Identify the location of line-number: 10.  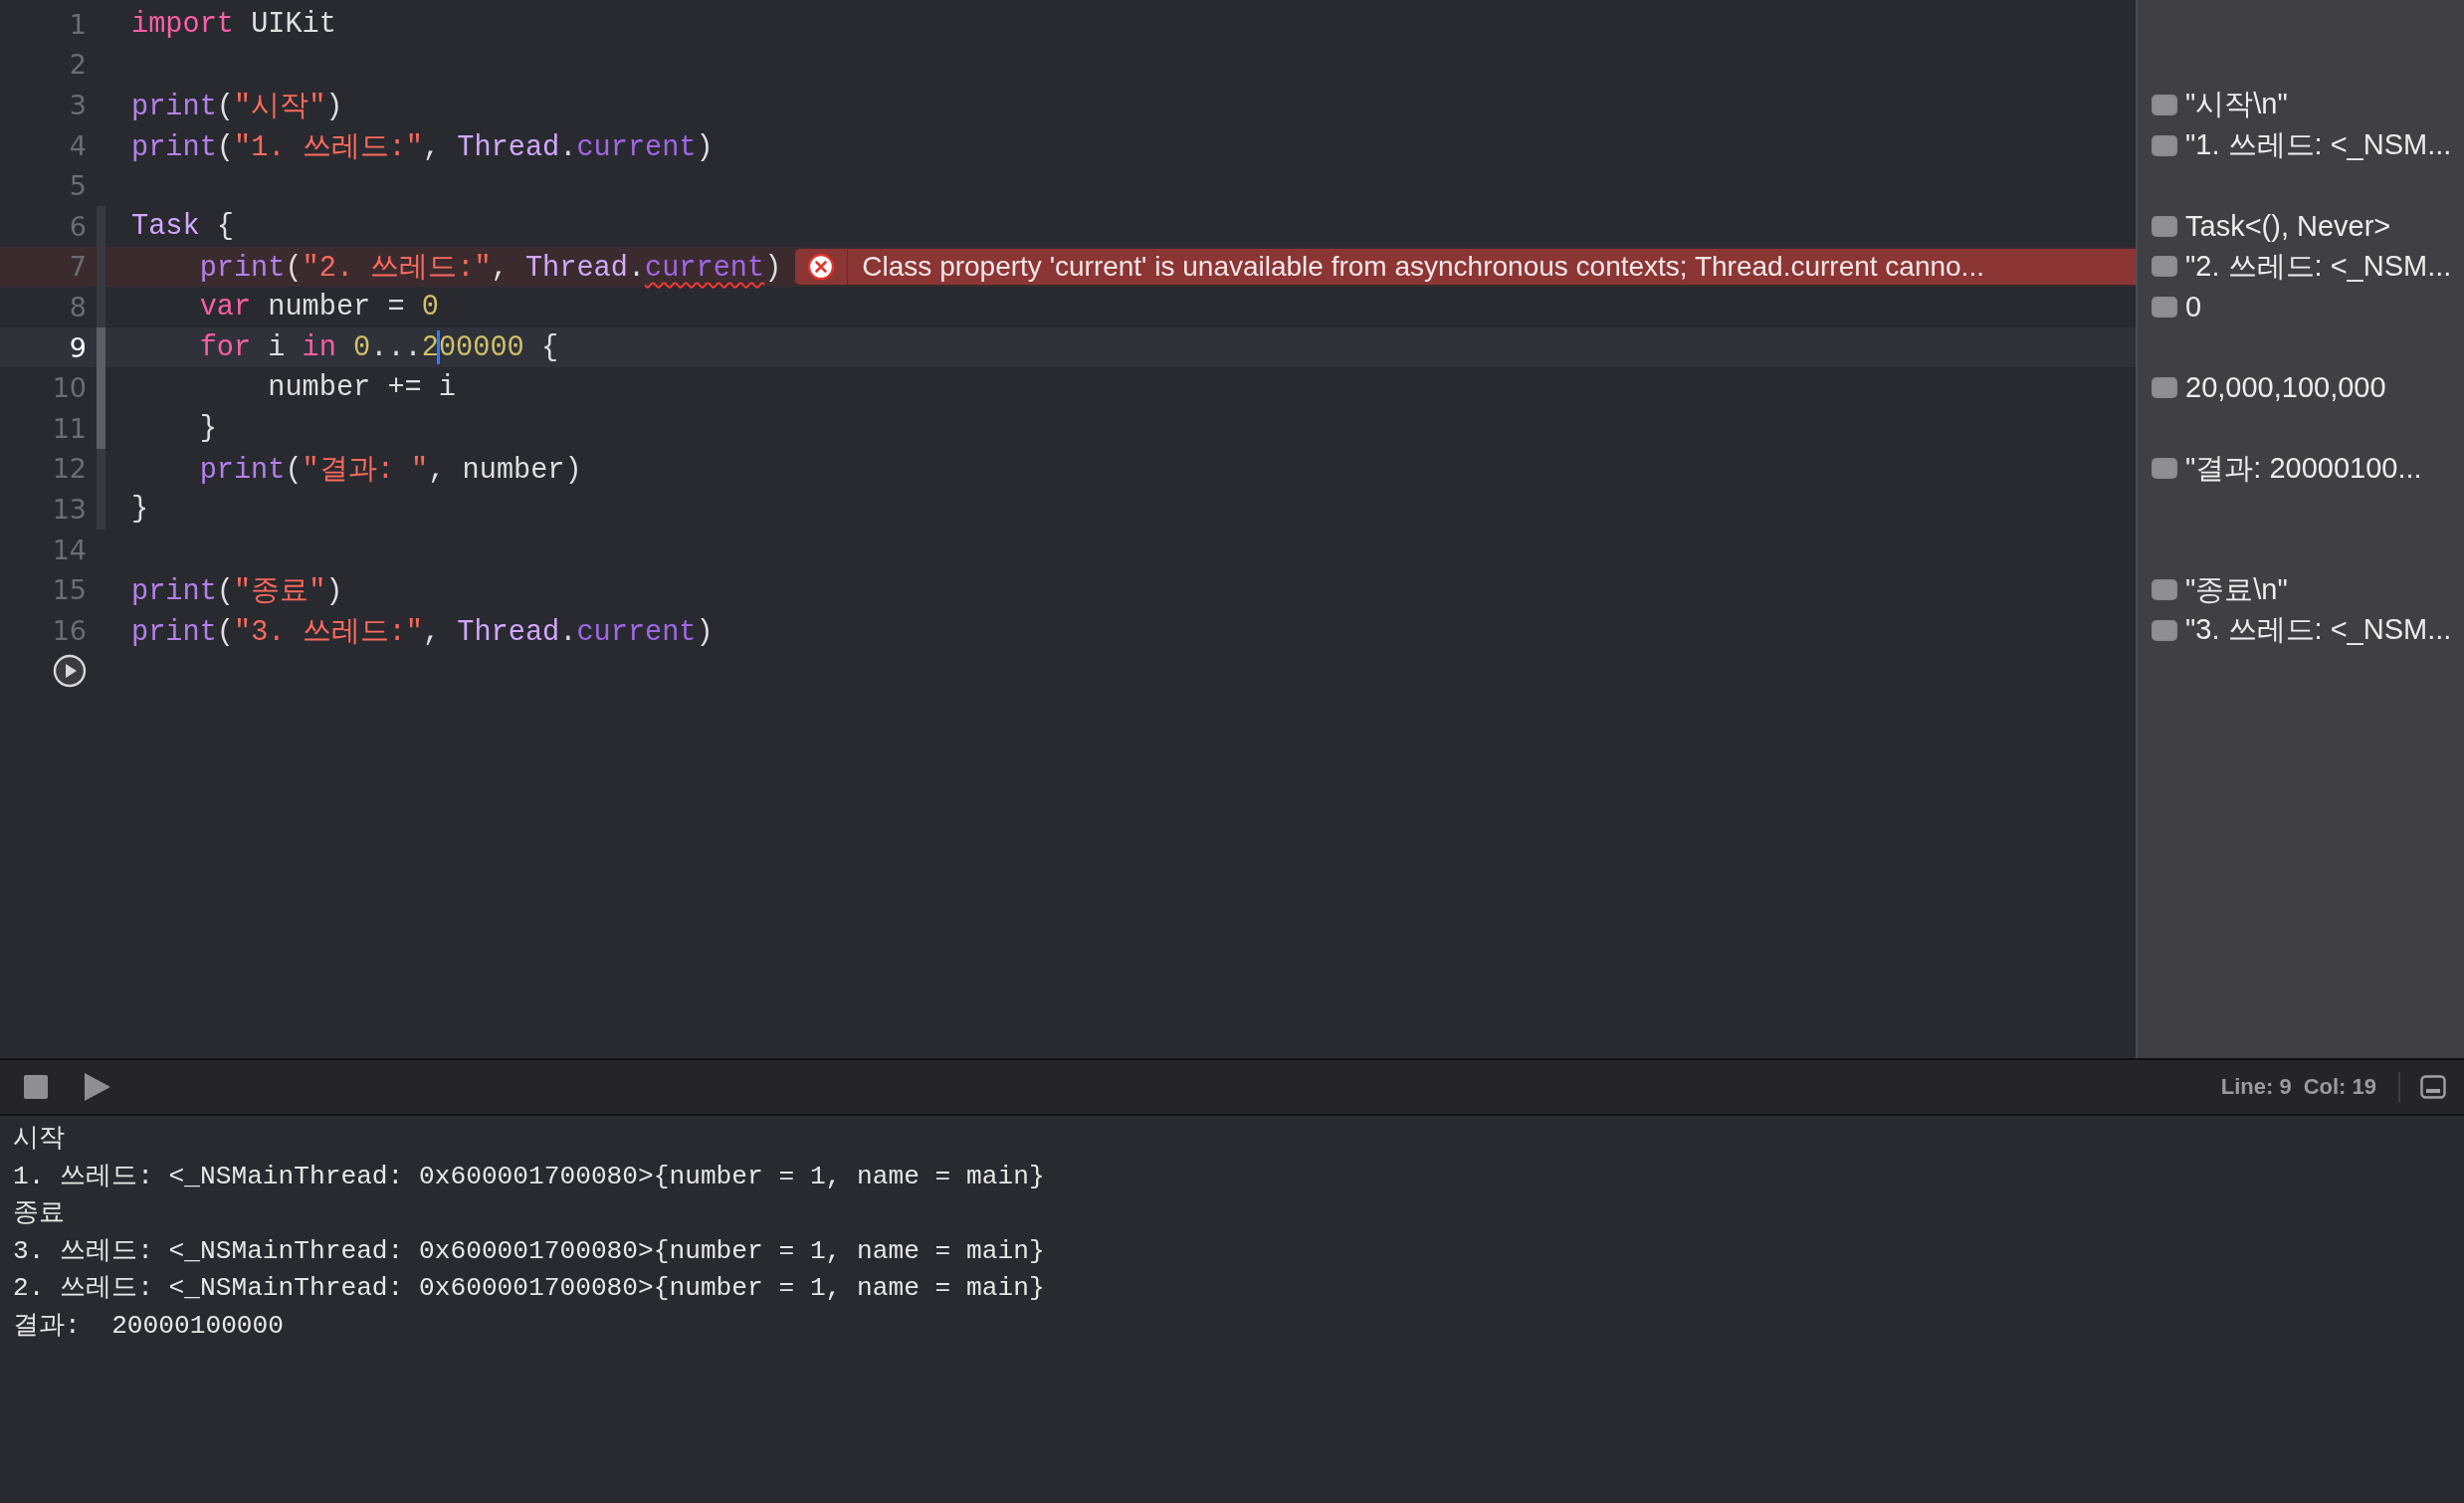
(69, 388).